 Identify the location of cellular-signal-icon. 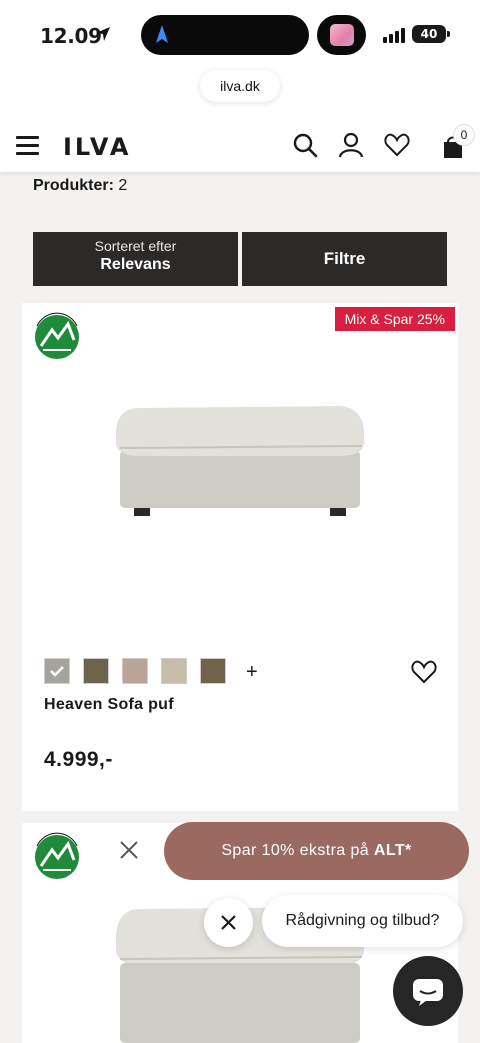
(394, 35).